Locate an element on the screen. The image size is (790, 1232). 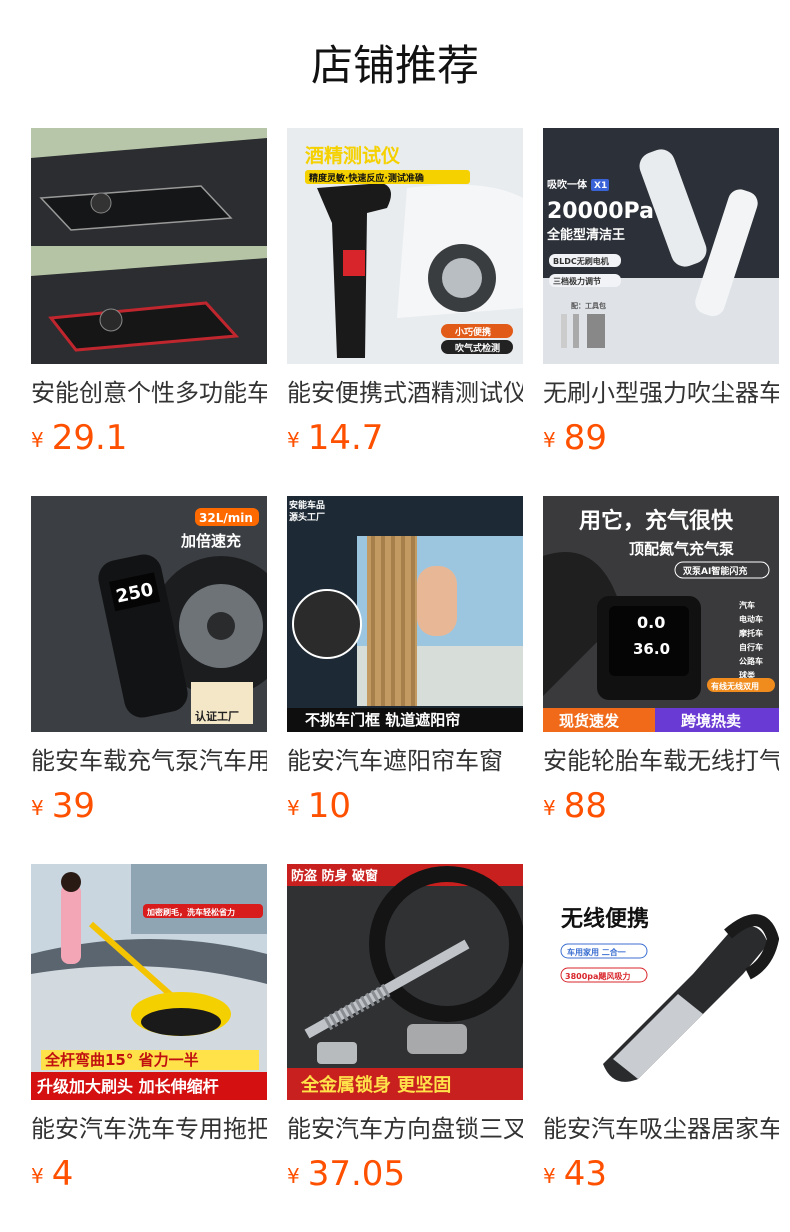
overlay-text: 自行车 is located at coordinates (751, 647).